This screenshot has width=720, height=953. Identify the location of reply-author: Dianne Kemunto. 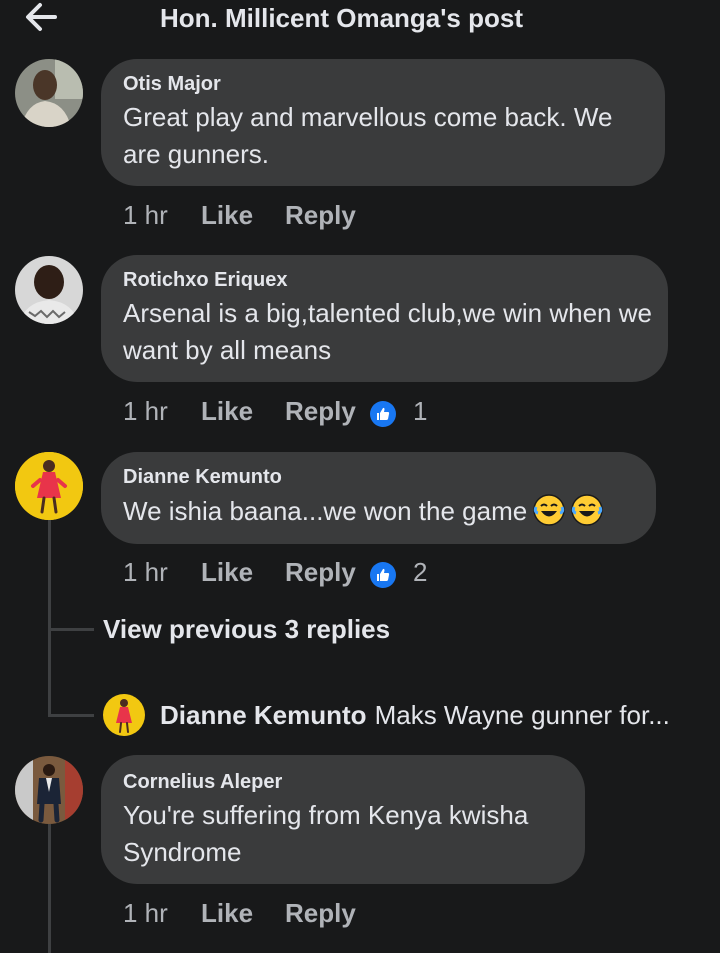
(263, 715).